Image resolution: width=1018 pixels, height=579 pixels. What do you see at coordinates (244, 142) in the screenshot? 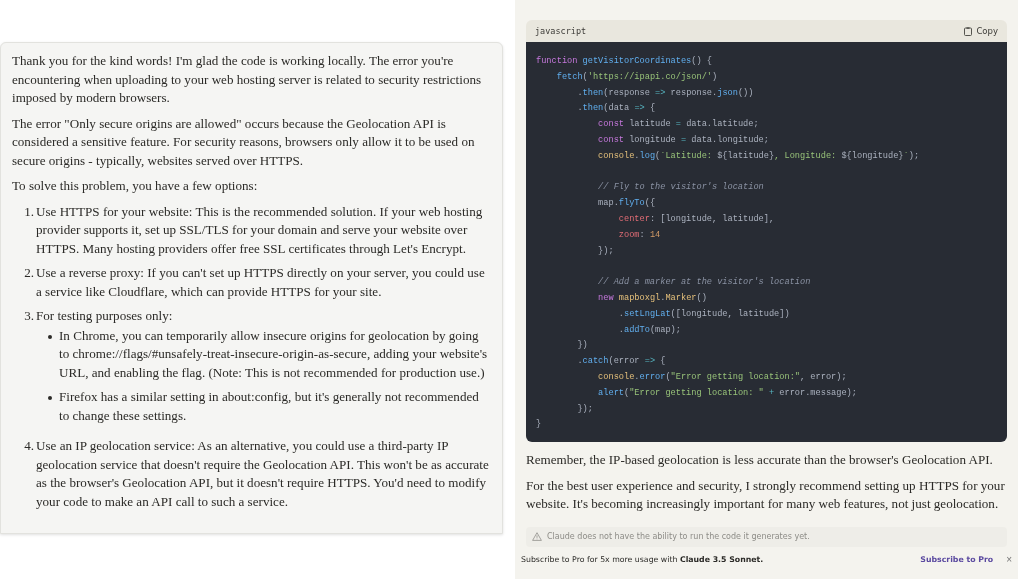
I see `paragraph: The error "Only secure origins are allowed" occurs because the Geolocation API is considered a sensitive feature. For security reasons, browsers only allow it to be used on secure origins - typically, websites served over HTTPS.` at bounding box center [244, 142].